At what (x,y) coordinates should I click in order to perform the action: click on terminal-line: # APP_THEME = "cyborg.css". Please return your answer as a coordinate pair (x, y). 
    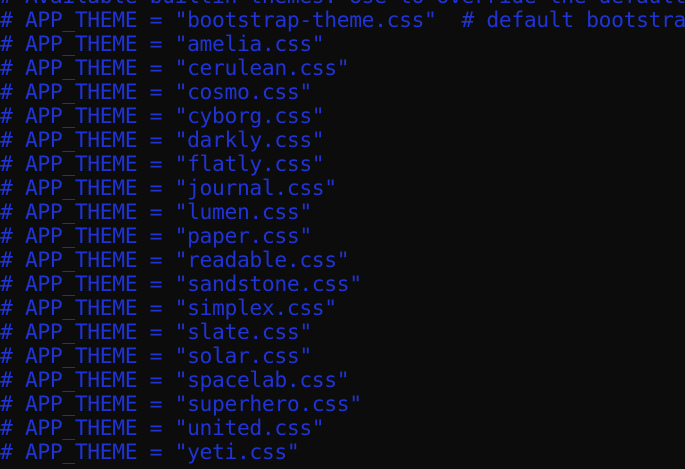
    Looking at the image, I should click on (162, 116).